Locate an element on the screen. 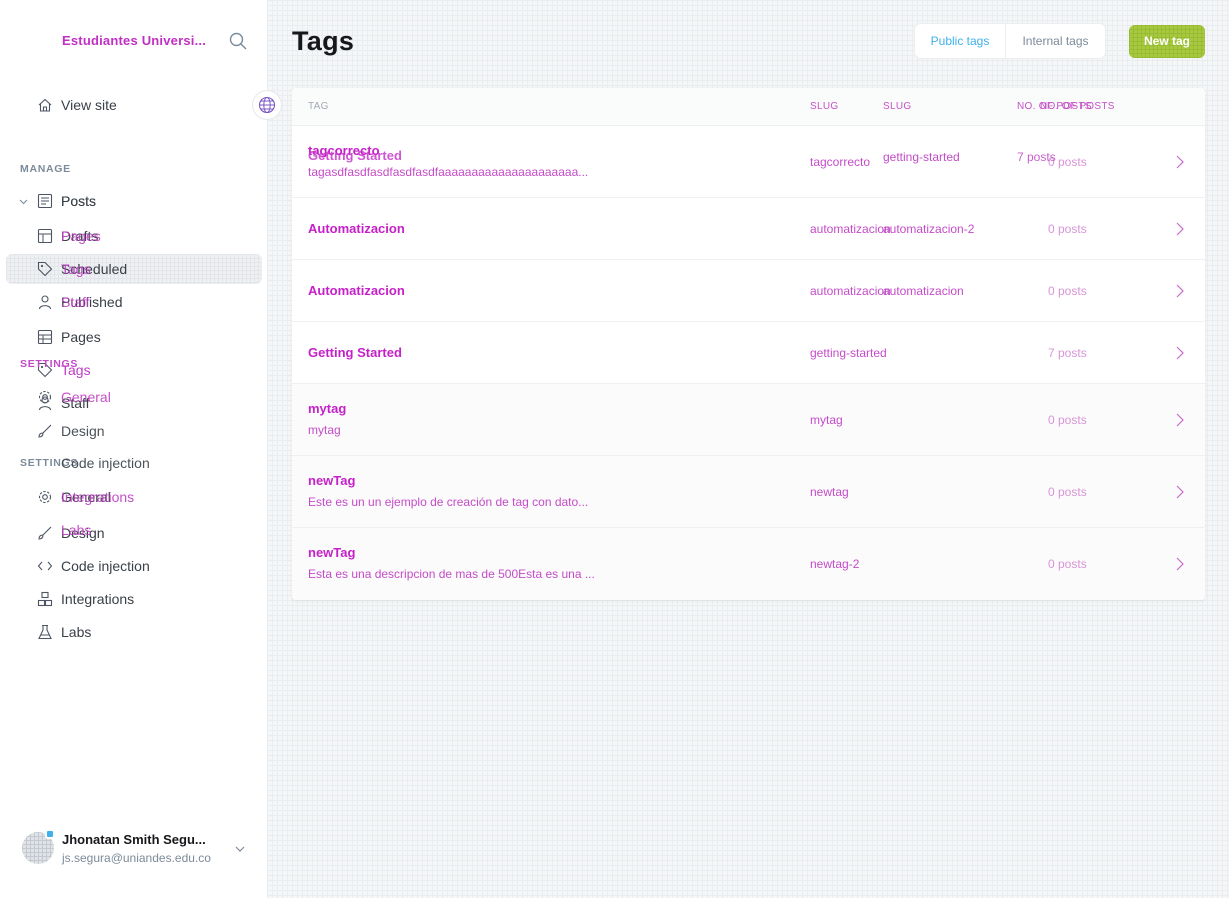  table-row: mytag mytag mytag 0 posts is located at coordinates (748, 420).